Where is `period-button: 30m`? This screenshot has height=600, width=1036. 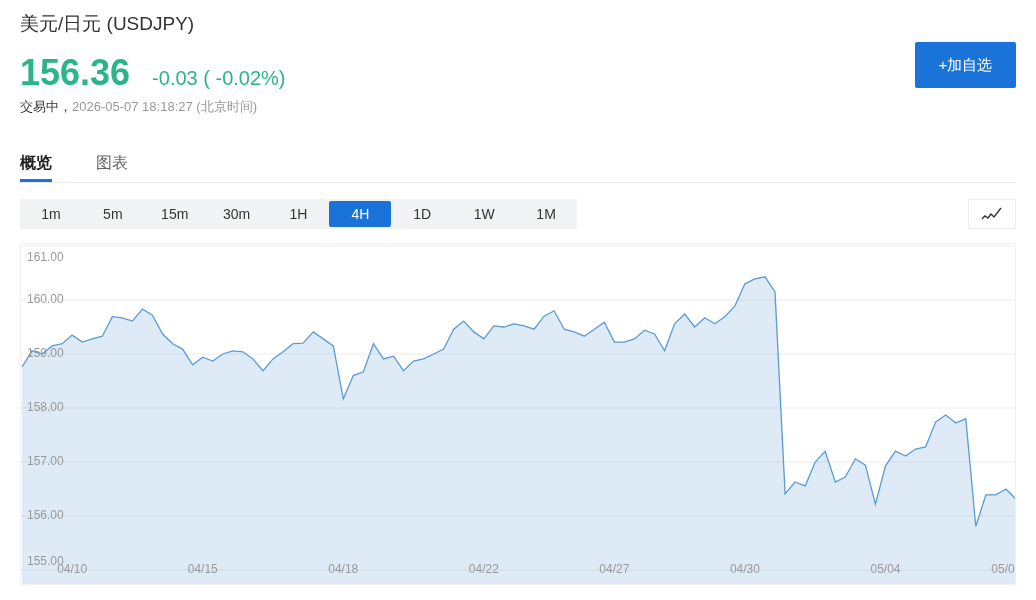
period-button: 30m is located at coordinates (236, 214).